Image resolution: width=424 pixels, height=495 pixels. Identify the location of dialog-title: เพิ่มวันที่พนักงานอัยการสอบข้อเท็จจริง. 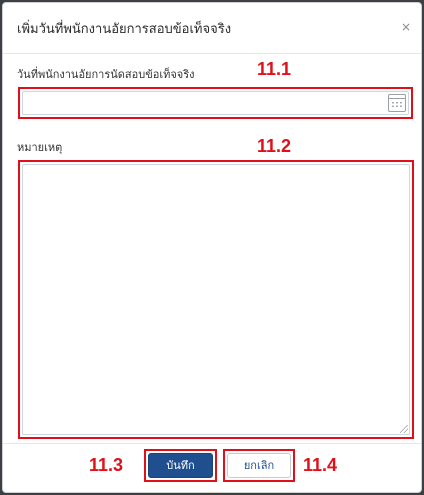
(124, 29).